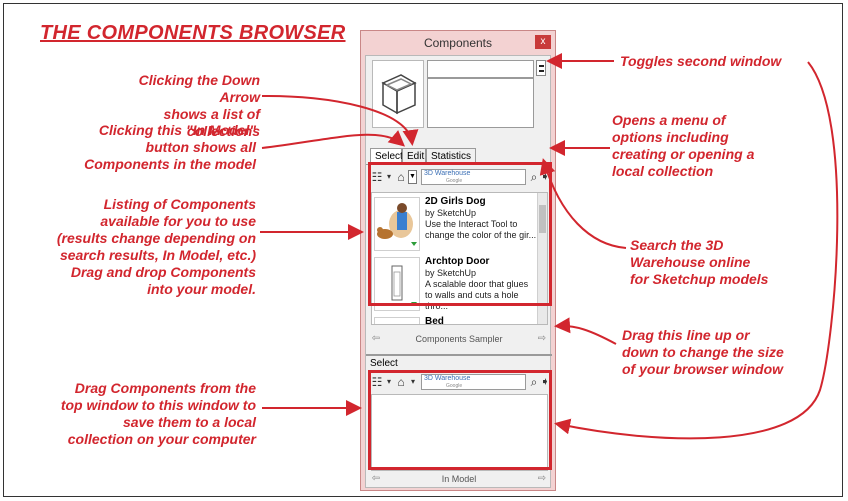 The height and width of the screenshot is (501, 848). What do you see at coordinates (585, 331) in the screenshot?
I see `arrow-drag-line` at bounding box center [585, 331].